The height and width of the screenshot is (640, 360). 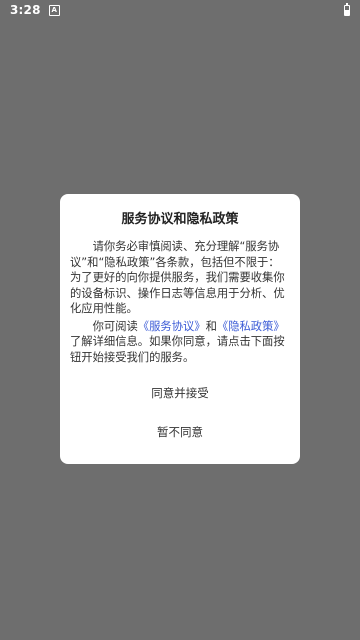 I want to click on status-time: 3:28, so click(x=25, y=10).